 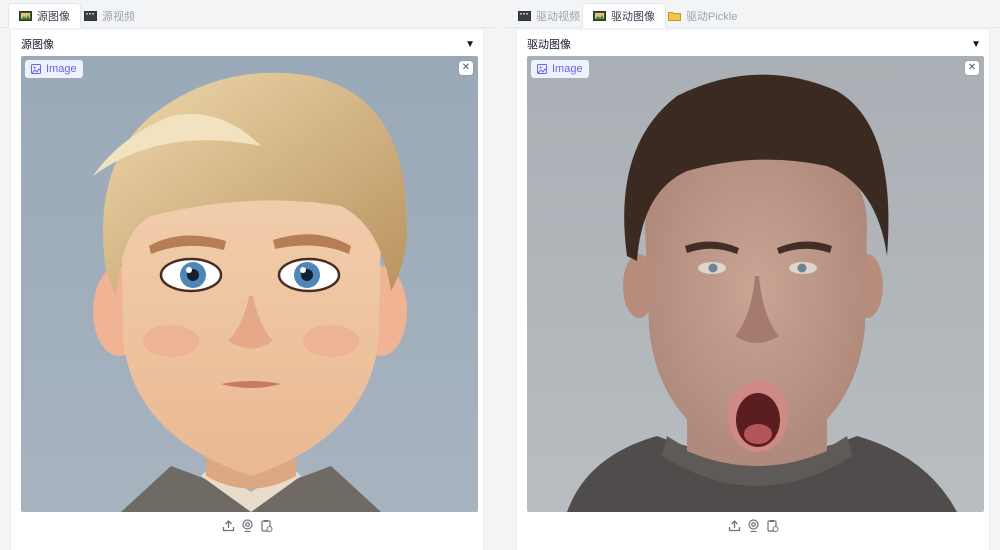 I want to click on tab-source-image: 源图像, so click(x=44, y=15).